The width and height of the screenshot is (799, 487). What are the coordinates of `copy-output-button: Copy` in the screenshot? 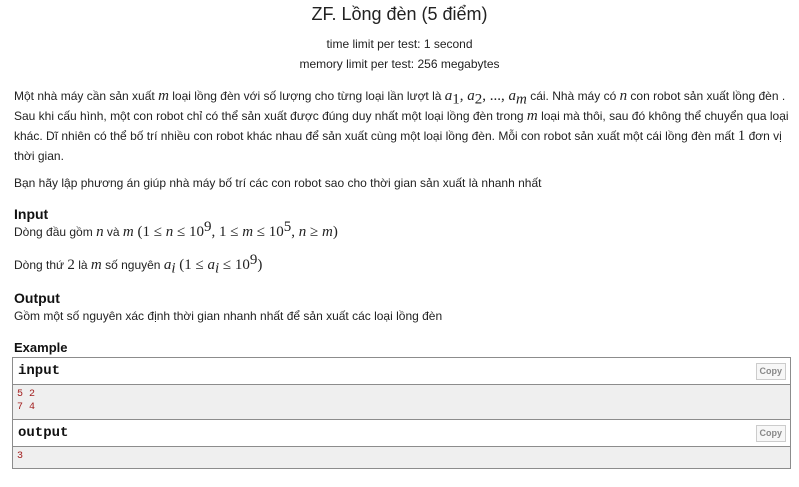 It's located at (770, 433).